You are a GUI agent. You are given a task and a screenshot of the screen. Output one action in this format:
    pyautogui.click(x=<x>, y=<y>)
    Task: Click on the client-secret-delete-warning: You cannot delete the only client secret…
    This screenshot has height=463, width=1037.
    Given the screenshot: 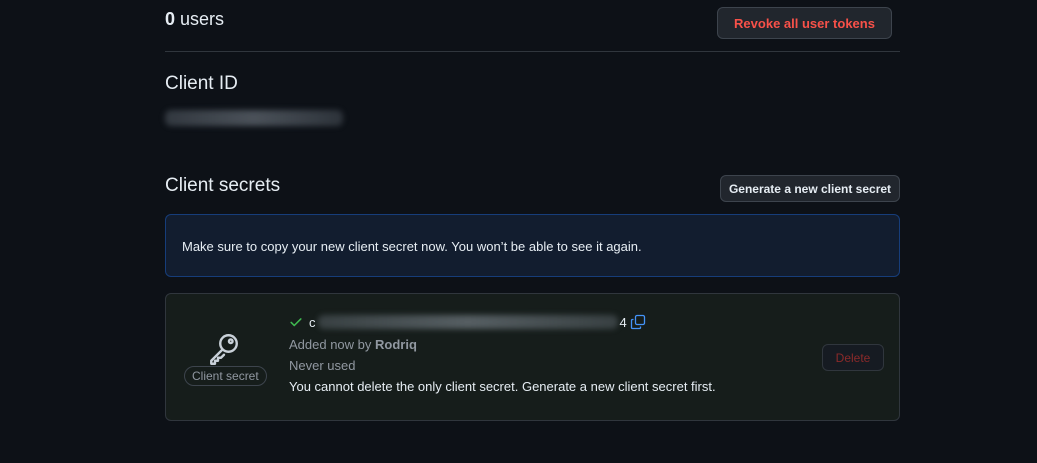 What is the action you would take?
    pyautogui.click(x=502, y=386)
    